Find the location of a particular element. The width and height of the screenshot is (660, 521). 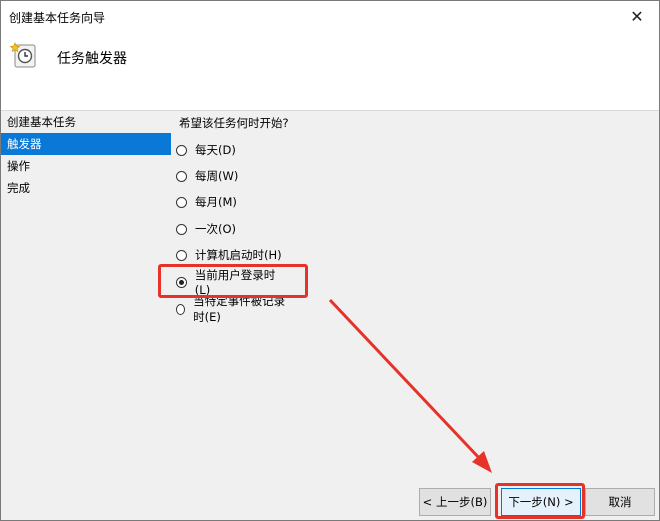

title-bar: 创建基本任务向导 ✕ is located at coordinates (330, 16).